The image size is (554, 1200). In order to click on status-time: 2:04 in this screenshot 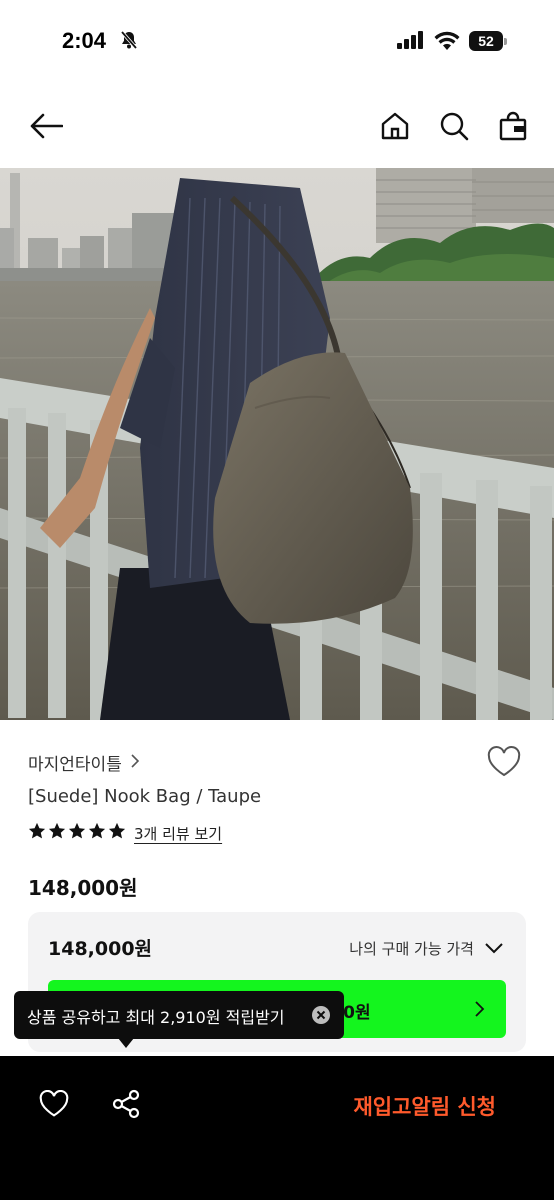, I will do `click(84, 40)`.